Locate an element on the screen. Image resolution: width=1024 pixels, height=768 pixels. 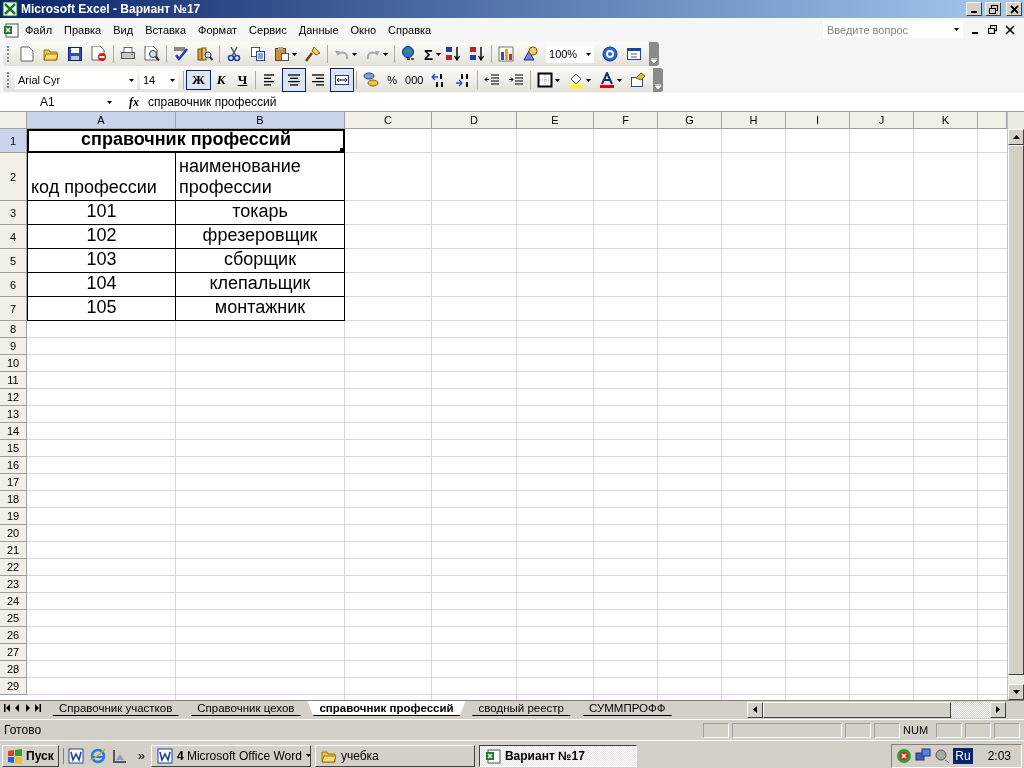
row-header: 19 is located at coordinates (13, 516).